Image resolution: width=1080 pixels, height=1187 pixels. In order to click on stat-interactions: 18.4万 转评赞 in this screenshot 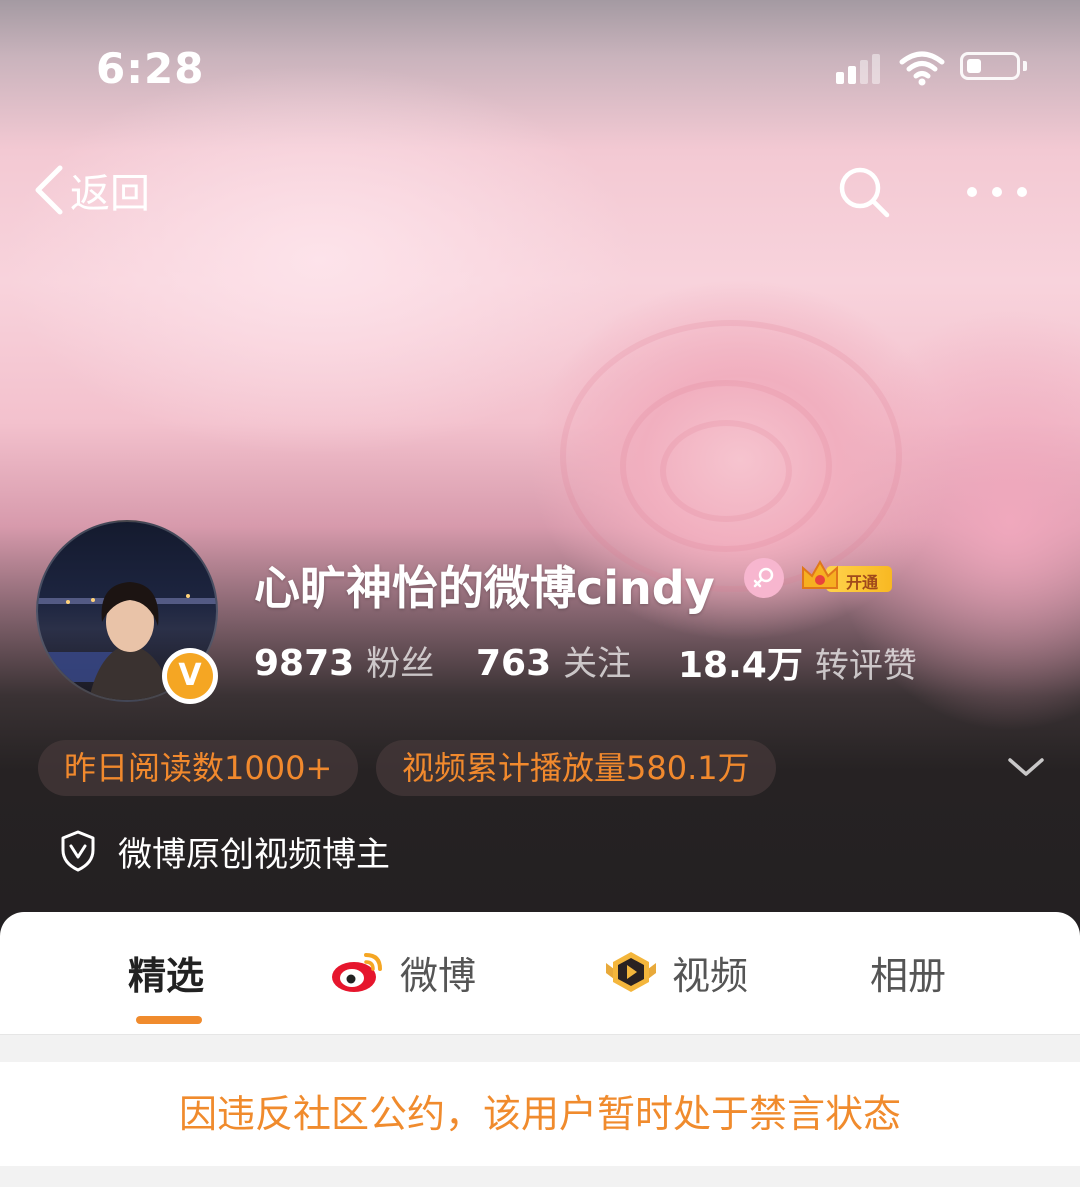, I will do `click(797, 662)`.